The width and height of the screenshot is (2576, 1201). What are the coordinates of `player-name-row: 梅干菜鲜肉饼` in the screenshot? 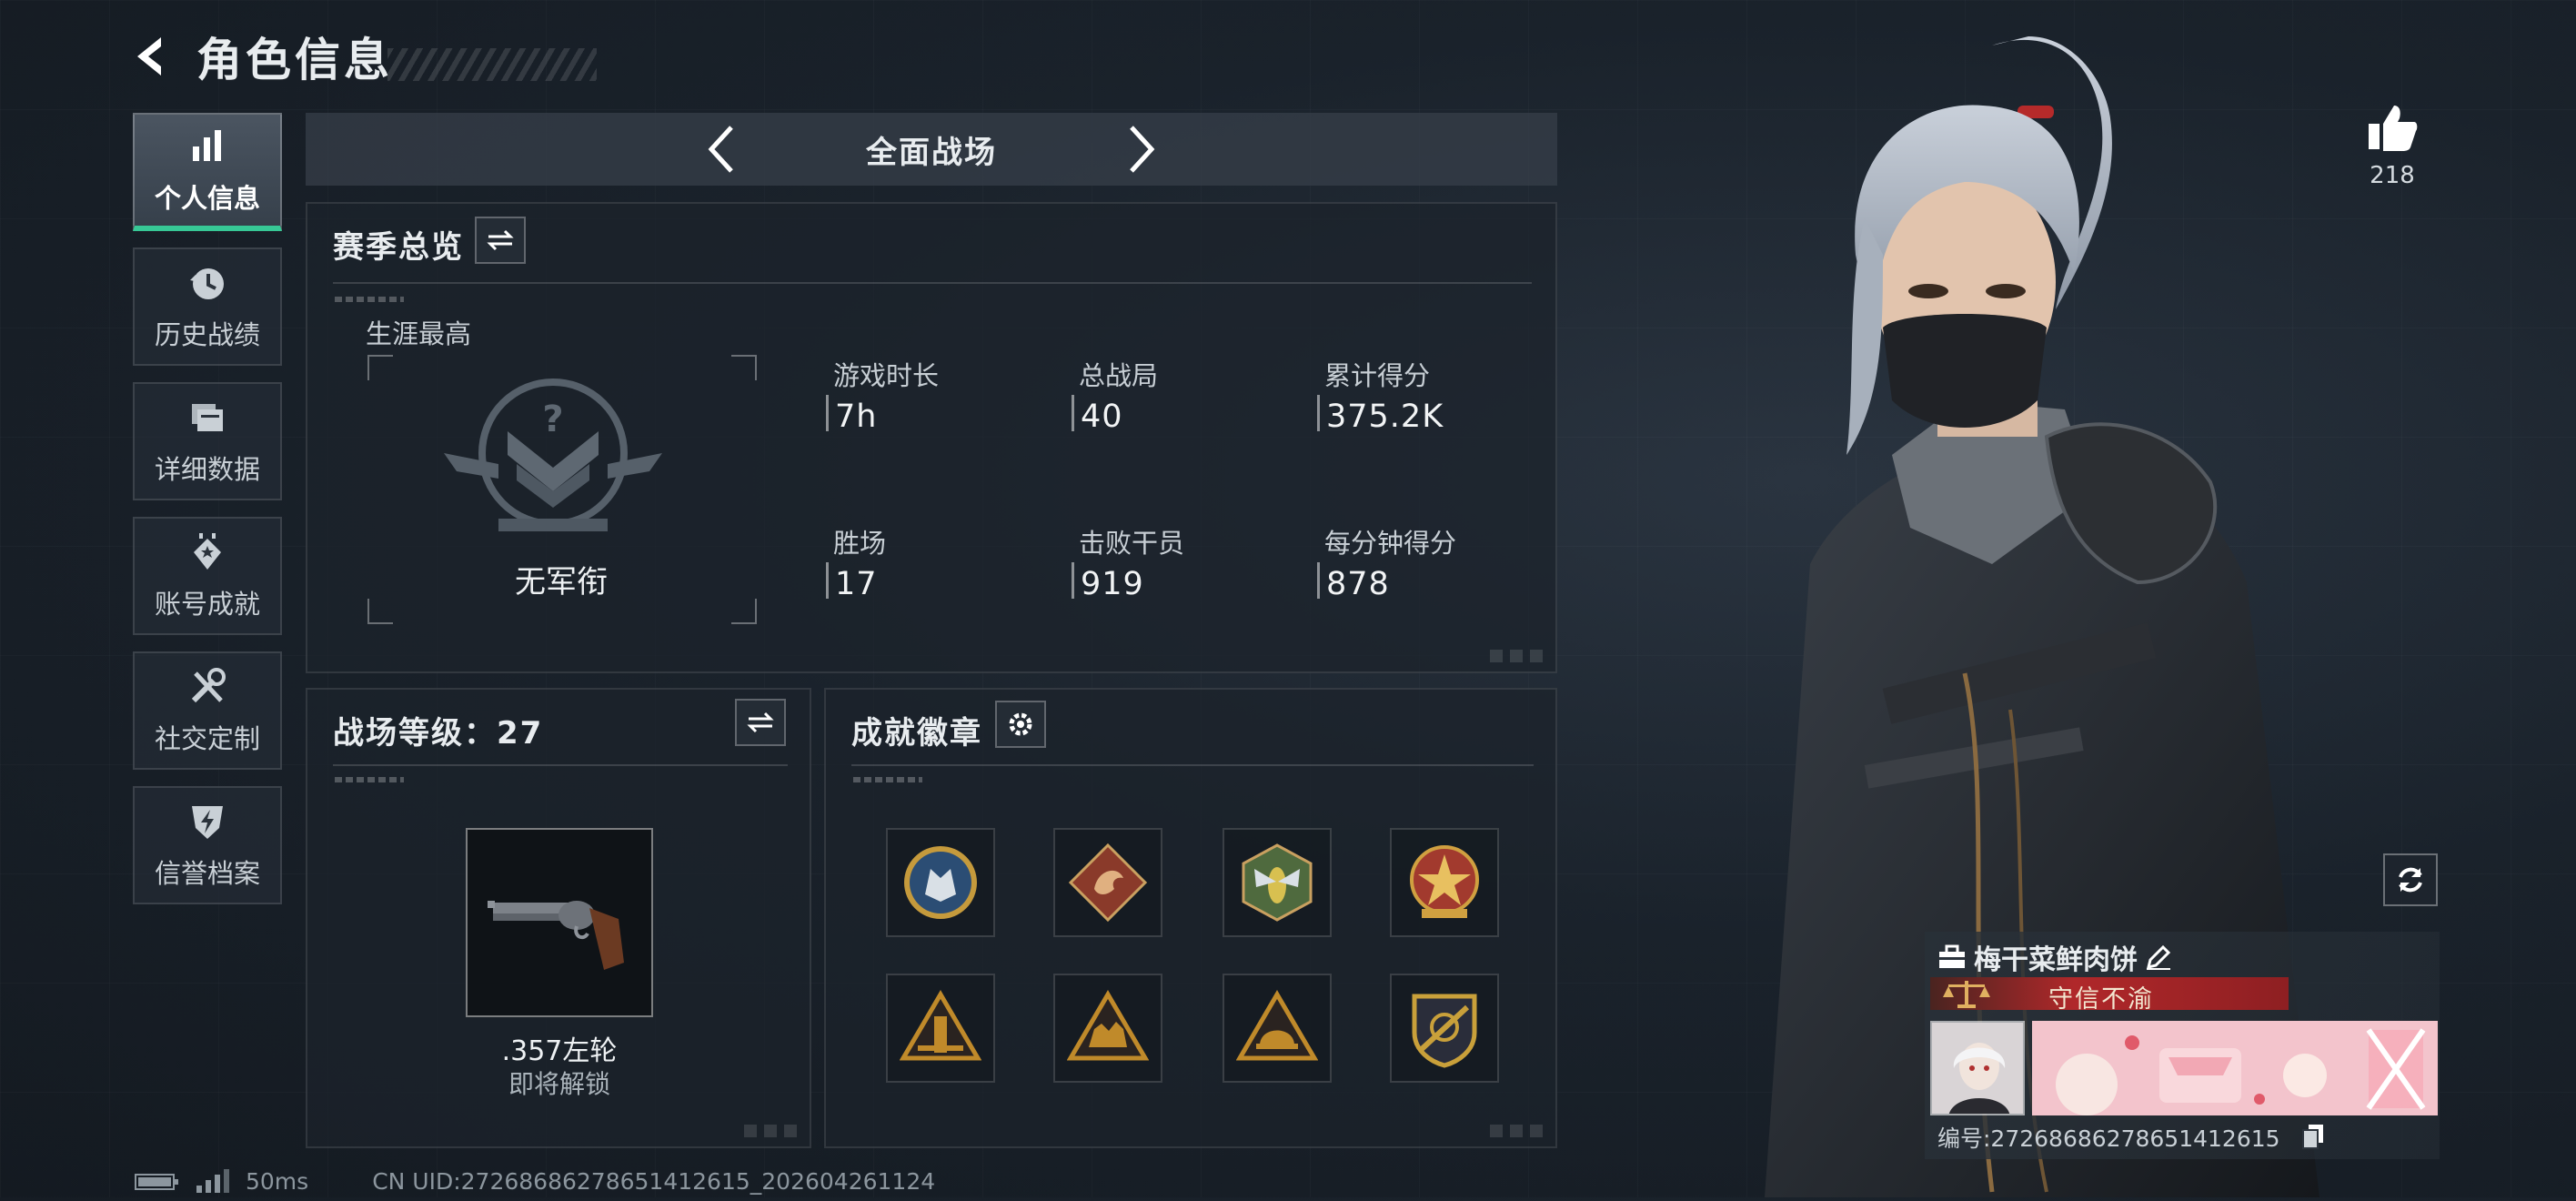 It's located at (2054, 957).